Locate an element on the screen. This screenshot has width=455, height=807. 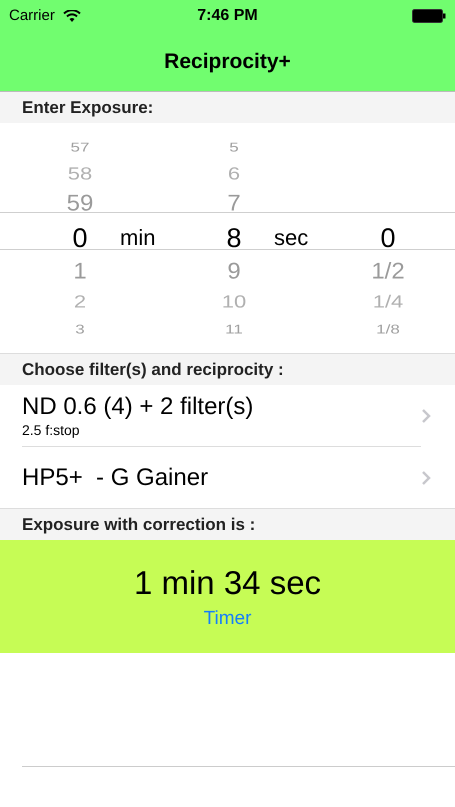
row-title: ND 0.6 (4) + 2 filter(s) is located at coordinates (138, 407).